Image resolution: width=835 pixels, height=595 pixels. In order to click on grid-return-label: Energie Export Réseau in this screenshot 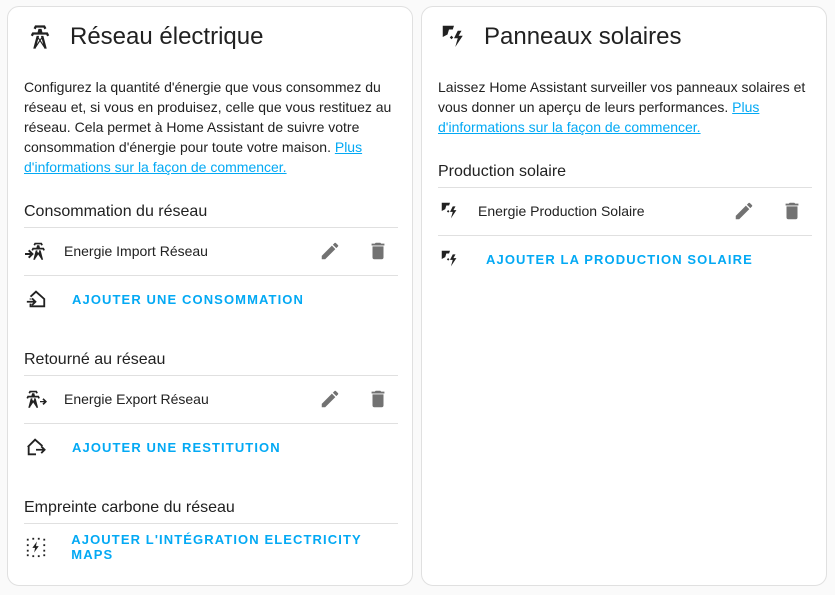, I will do `click(136, 399)`.